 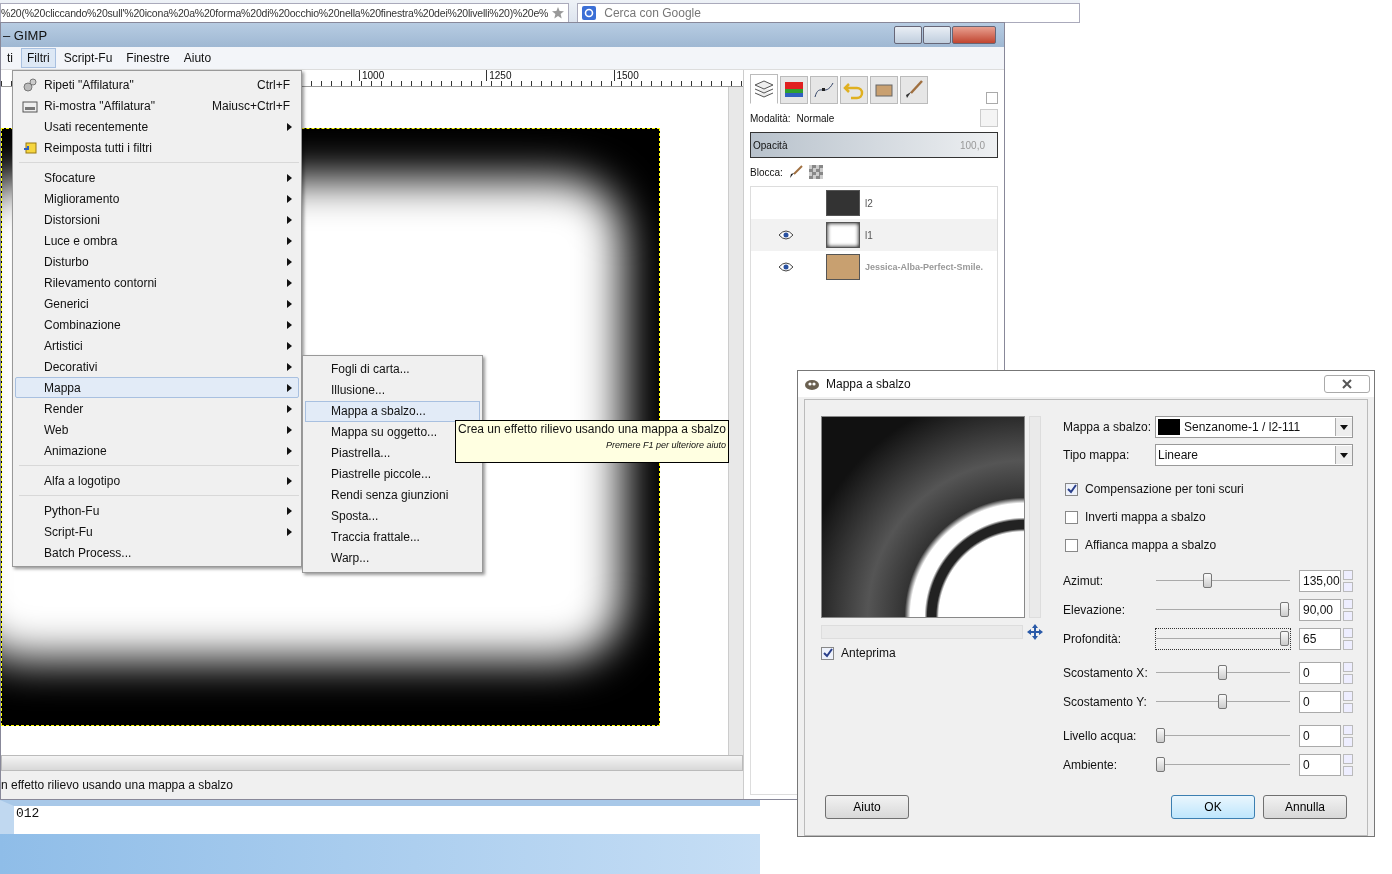 I want to click on mode-label: Modalità:, so click(x=770, y=118).